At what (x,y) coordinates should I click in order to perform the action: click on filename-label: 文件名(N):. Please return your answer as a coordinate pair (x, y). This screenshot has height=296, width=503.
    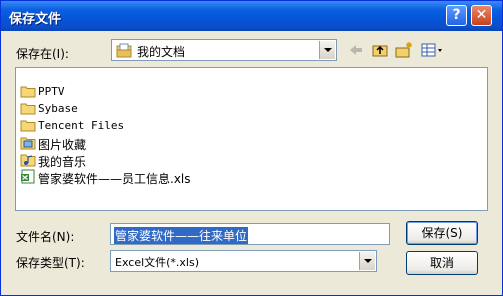
    Looking at the image, I should click on (45, 237).